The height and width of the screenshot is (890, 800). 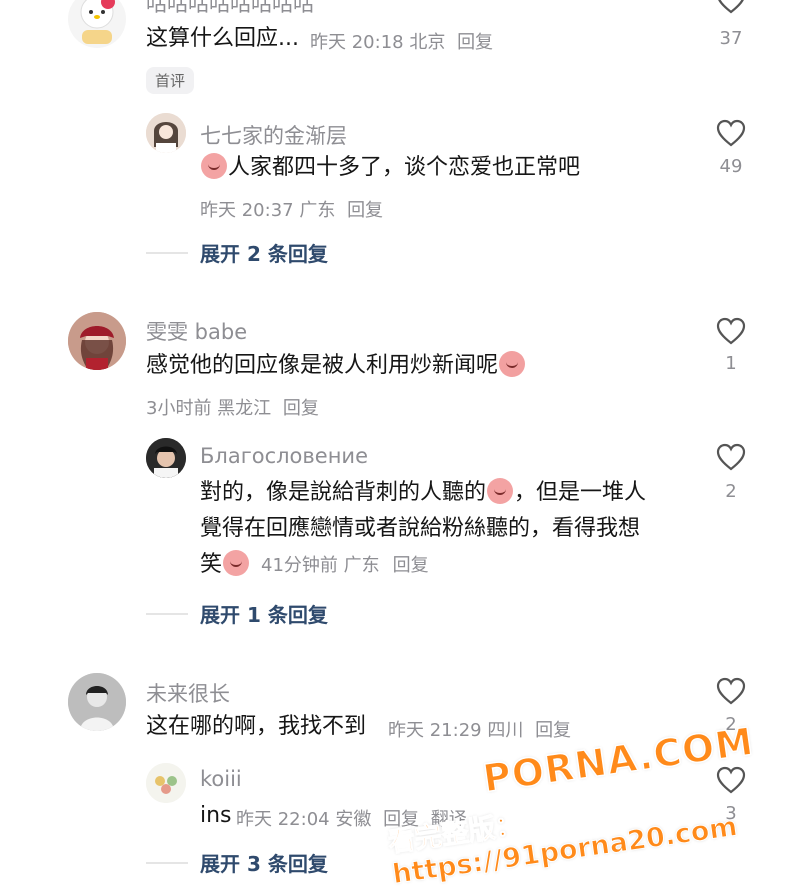 I want to click on comment-4-text-part-1: 對的，像是說給背刺的人聽的, so click(x=343, y=492).